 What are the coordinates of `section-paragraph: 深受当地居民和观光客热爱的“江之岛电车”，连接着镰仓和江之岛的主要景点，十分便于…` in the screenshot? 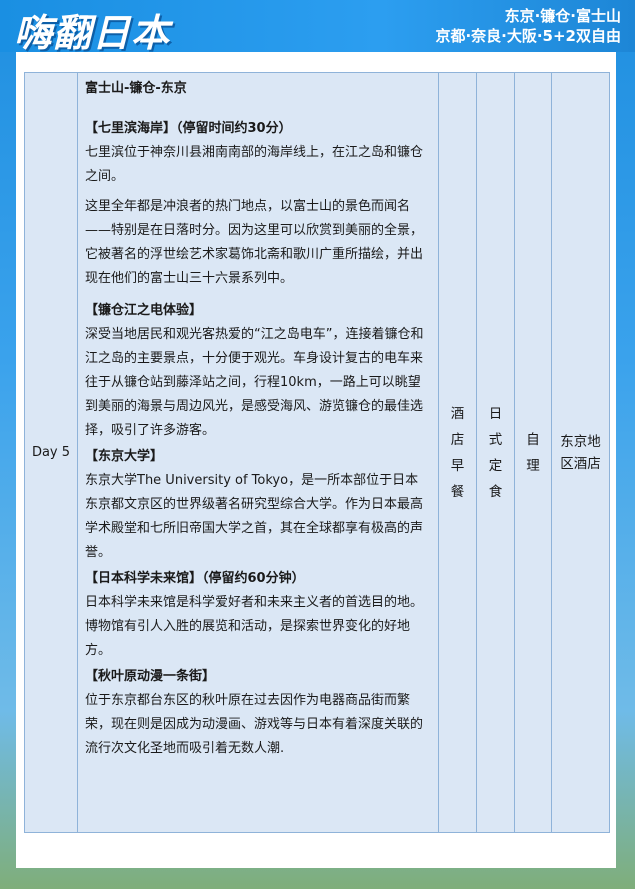 It's located at (254, 382).